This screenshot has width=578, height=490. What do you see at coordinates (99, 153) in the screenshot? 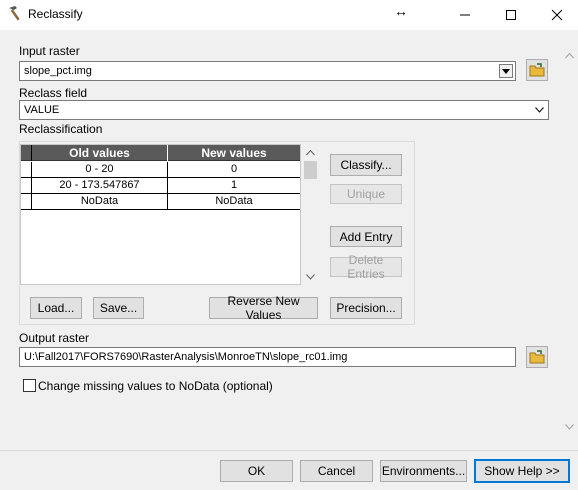
I see `column-header-old-values: Old values` at bounding box center [99, 153].